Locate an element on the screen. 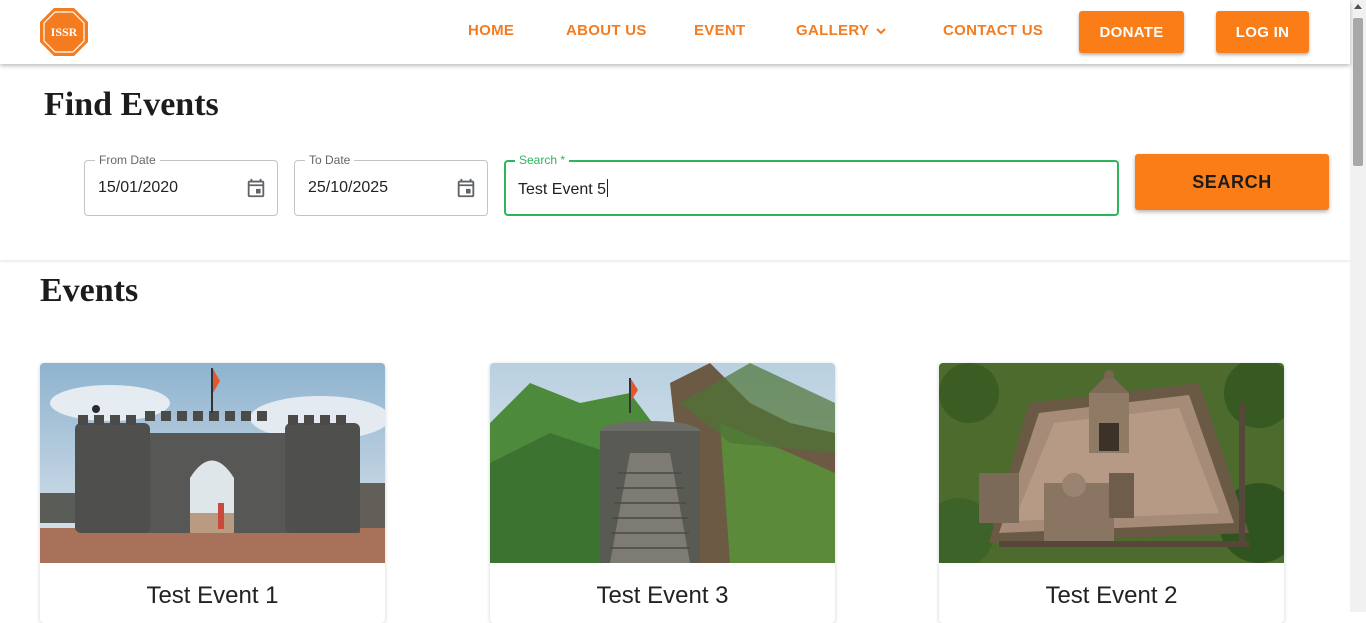 The height and width of the screenshot is (623, 1366). to-date-value: 25/10/2025 is located at coordinates (348, 188).